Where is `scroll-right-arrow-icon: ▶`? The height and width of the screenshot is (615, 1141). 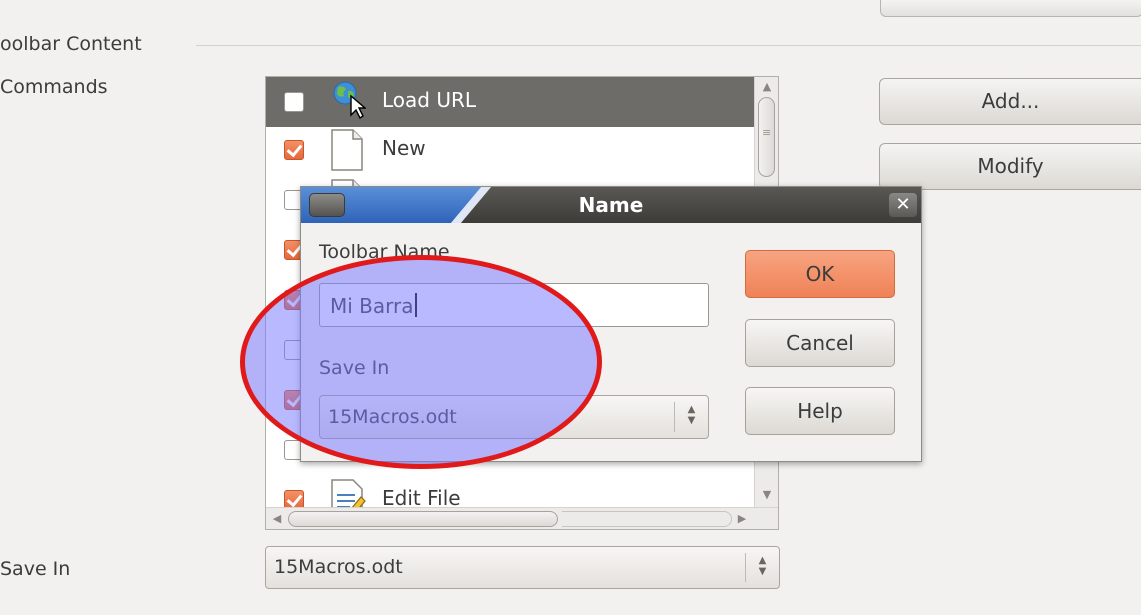
scroll-right-arrow-icon: ▶ is located at coordinates (742, 519).